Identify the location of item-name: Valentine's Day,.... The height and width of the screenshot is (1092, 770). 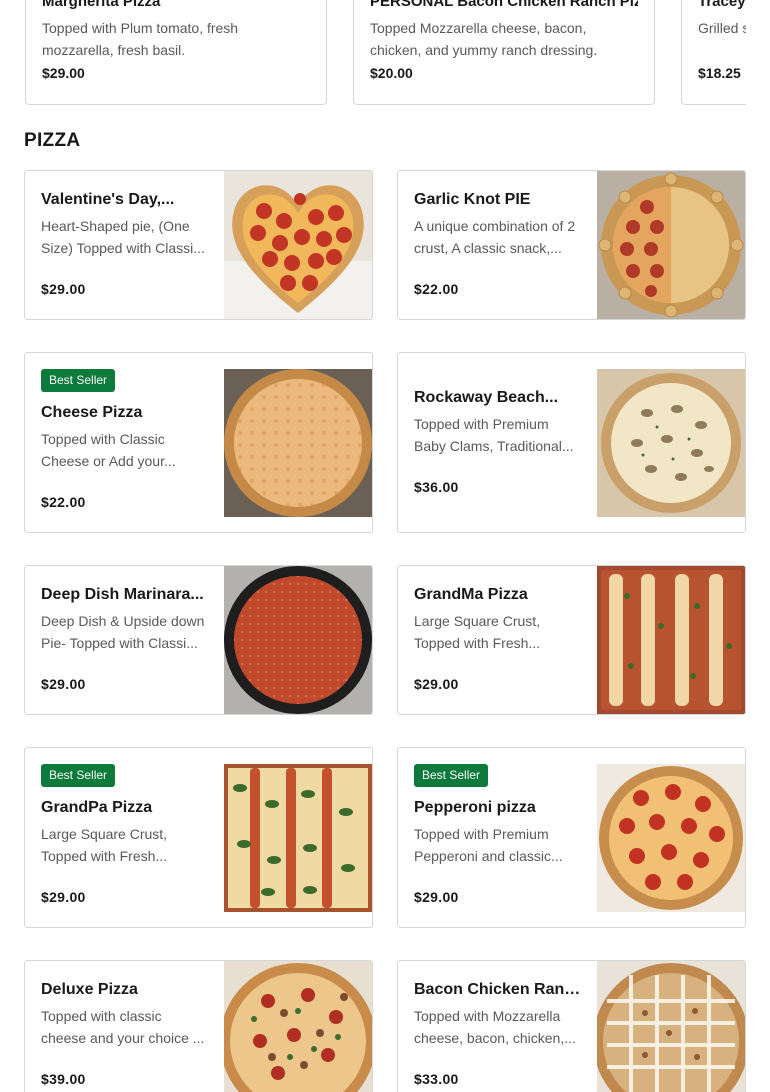
(108, 199).